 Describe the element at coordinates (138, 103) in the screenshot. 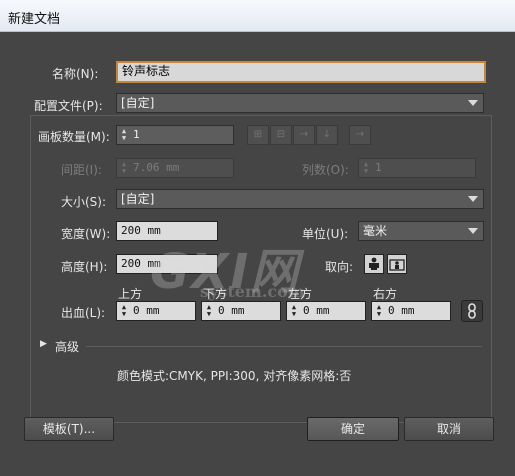

I see `profile-value: [自定]` at that location.